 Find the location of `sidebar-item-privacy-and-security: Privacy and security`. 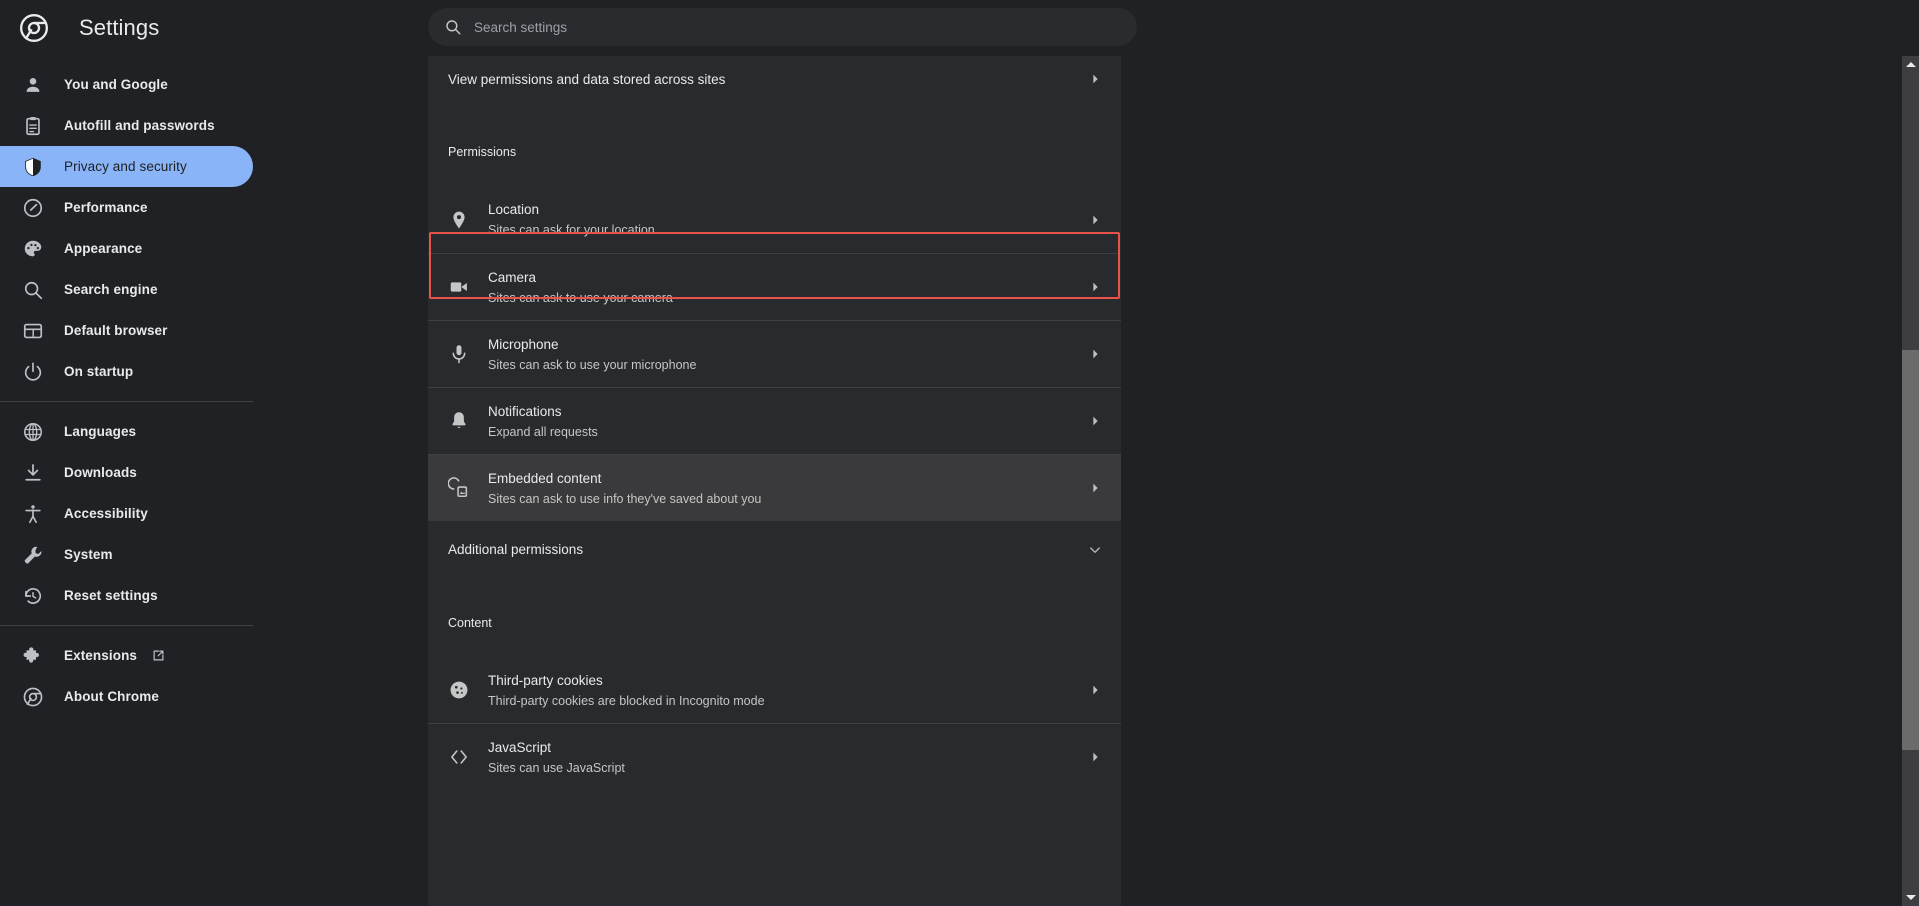

sidebar-item-privacy-and-security: Privacy and security is located at coordinates (126, 166).